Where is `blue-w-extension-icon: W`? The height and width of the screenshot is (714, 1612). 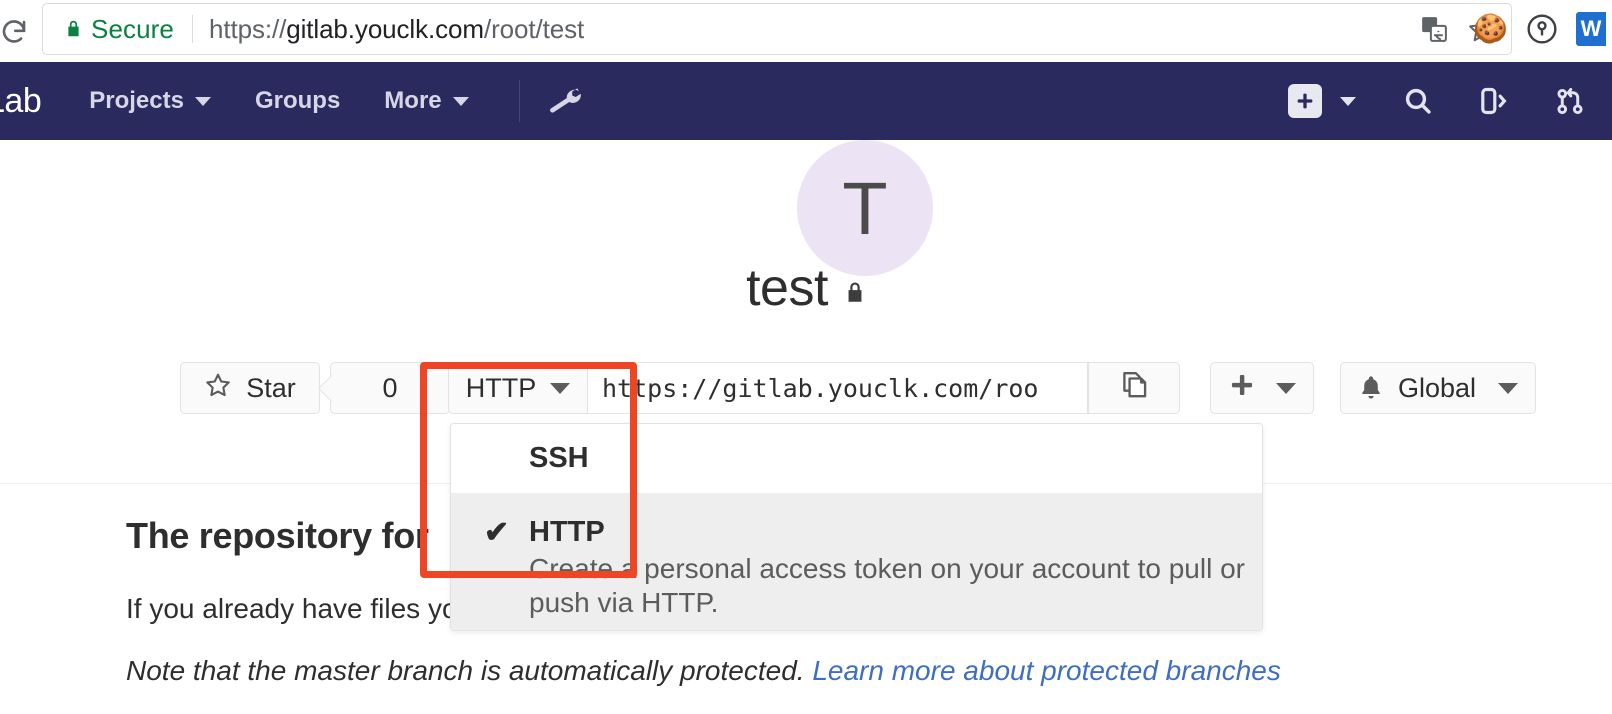 blue-w-extension-icon: W is located at coordinates (1591, 29).